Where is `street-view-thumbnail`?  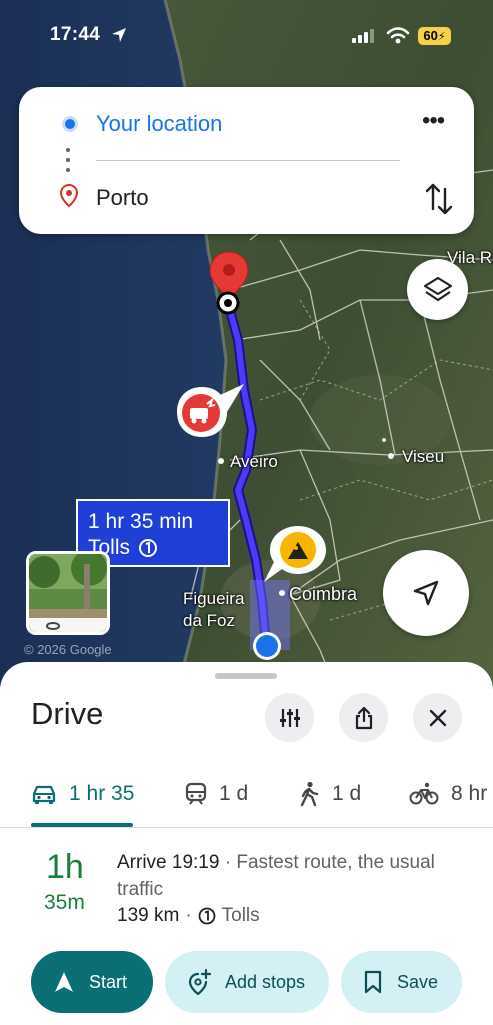
street-view-thumbnail is located at coordinates (68, 593).